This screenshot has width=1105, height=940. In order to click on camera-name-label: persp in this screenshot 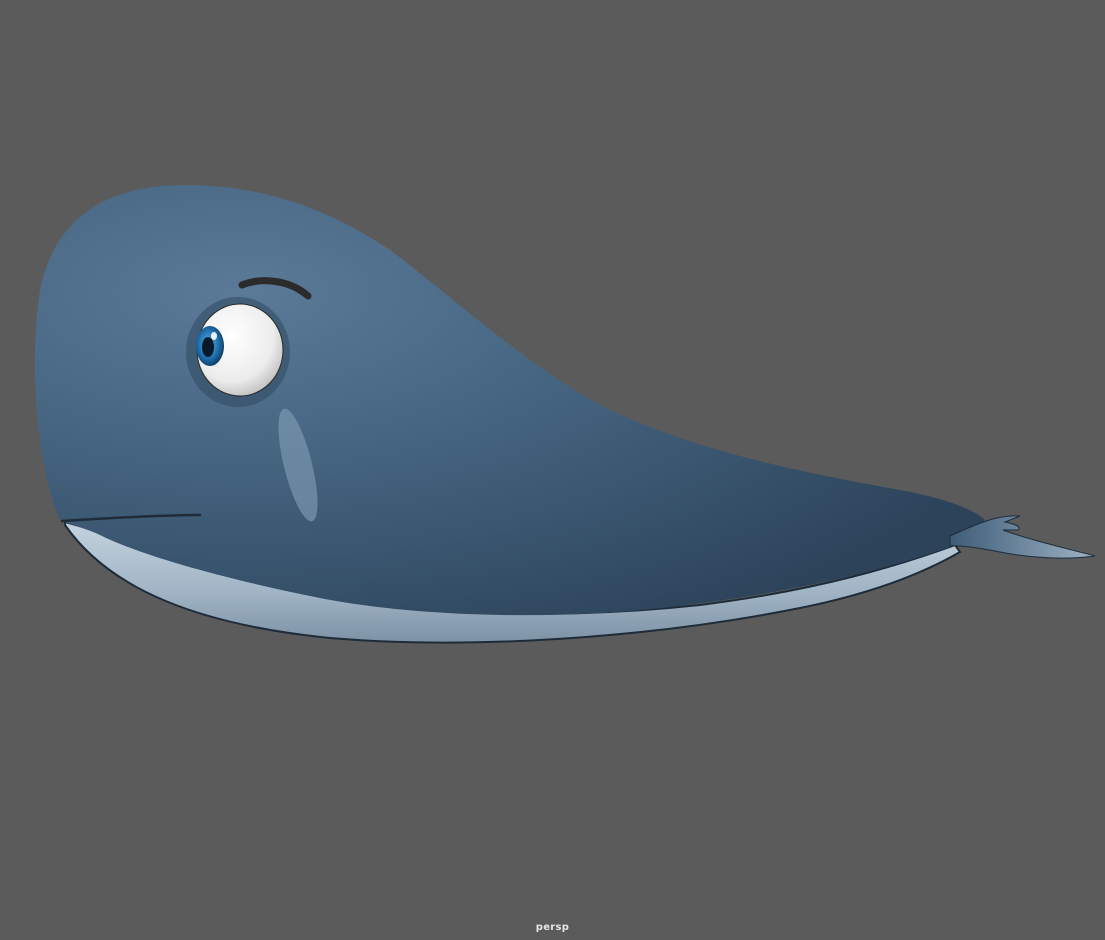, I will do `click(552, 927)`.